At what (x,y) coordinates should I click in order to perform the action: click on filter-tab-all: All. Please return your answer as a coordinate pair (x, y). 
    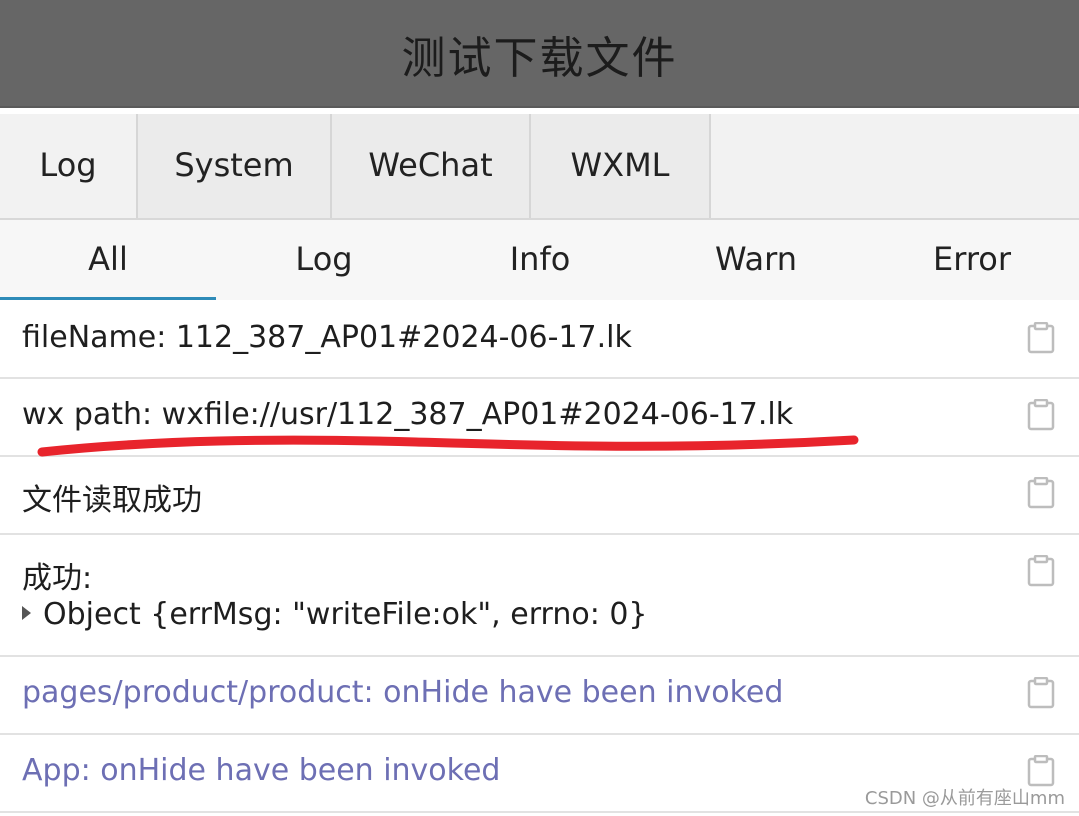
    Looking at the image, I should click on (108, 260).